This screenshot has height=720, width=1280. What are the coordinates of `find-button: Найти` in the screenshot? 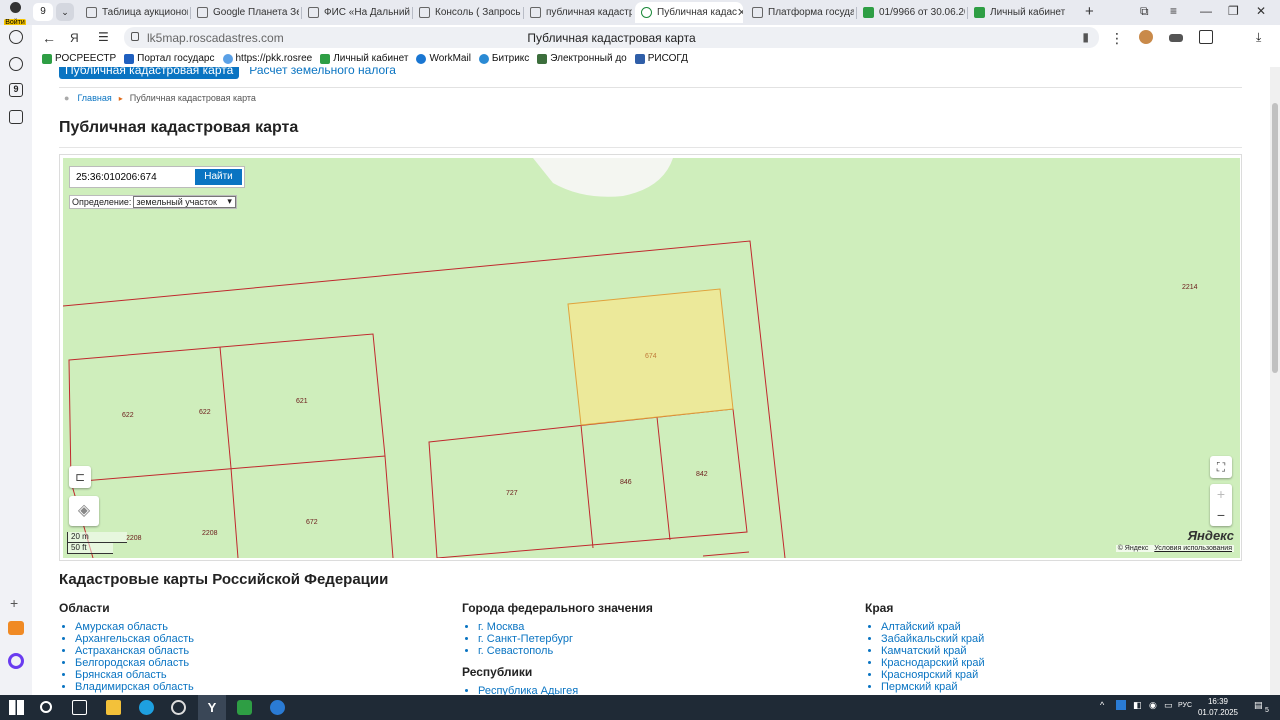 It's located at (218, 177).